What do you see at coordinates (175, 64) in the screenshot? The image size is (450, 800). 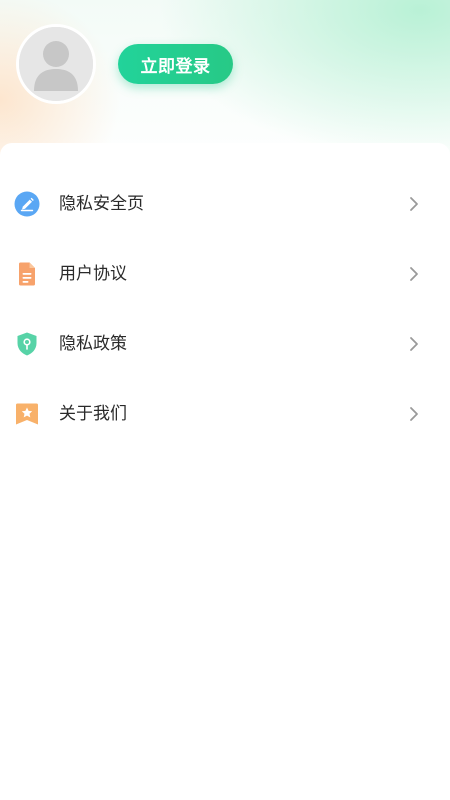 I see `login-button: 立即登录` at bounding box center [175, 64].